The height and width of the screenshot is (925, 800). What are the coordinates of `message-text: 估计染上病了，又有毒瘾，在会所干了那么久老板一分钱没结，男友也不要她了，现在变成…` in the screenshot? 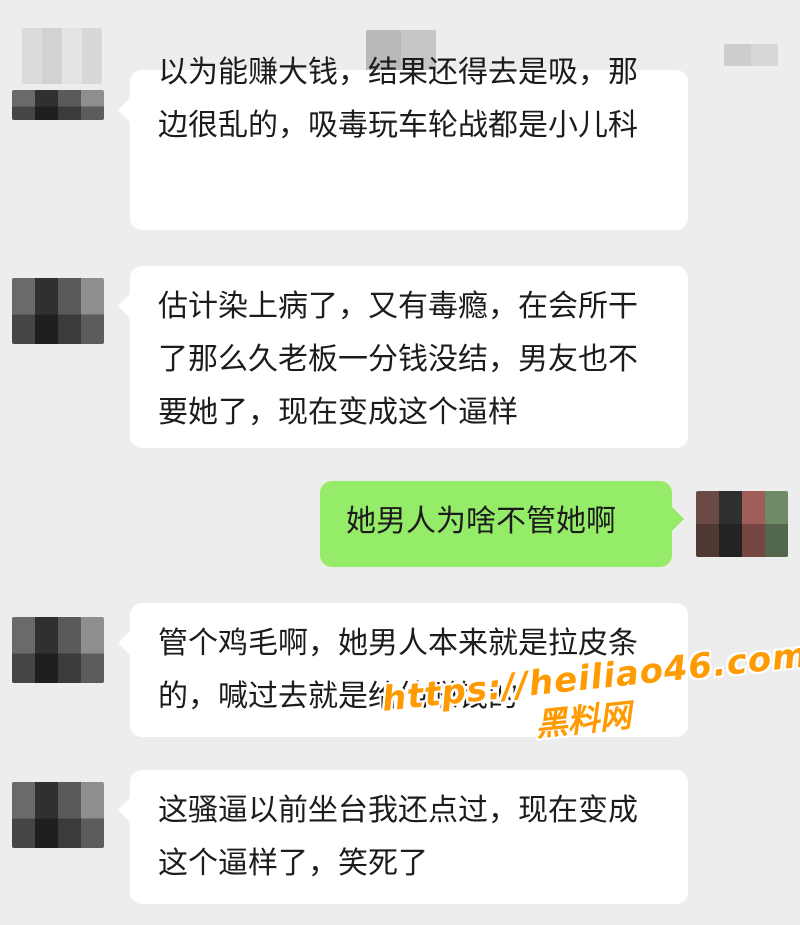 It's located at (398, 359).